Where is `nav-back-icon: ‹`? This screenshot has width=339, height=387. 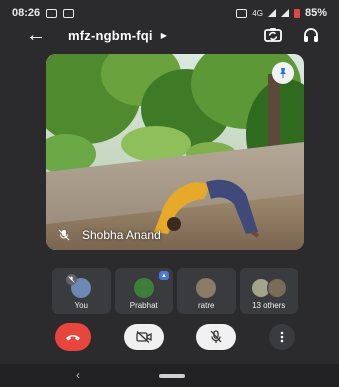
nav-back-icon: ‹ is located at coordinates (78, 375).